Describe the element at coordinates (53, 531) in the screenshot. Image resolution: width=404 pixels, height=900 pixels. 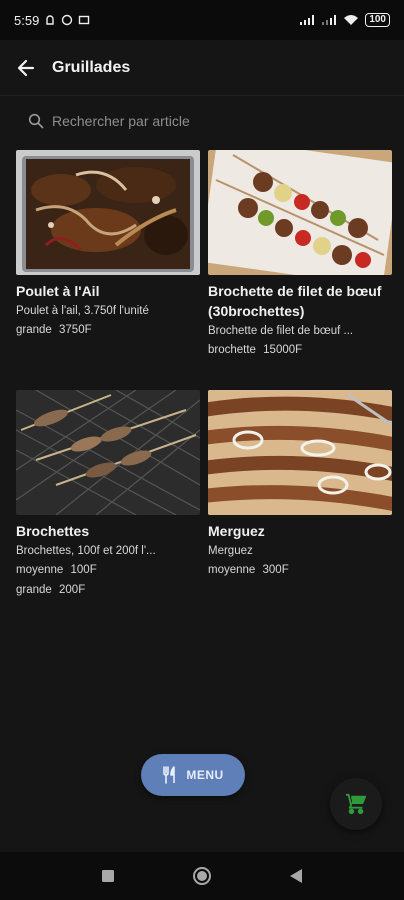
I see `product-title: Brochettes` at that location.